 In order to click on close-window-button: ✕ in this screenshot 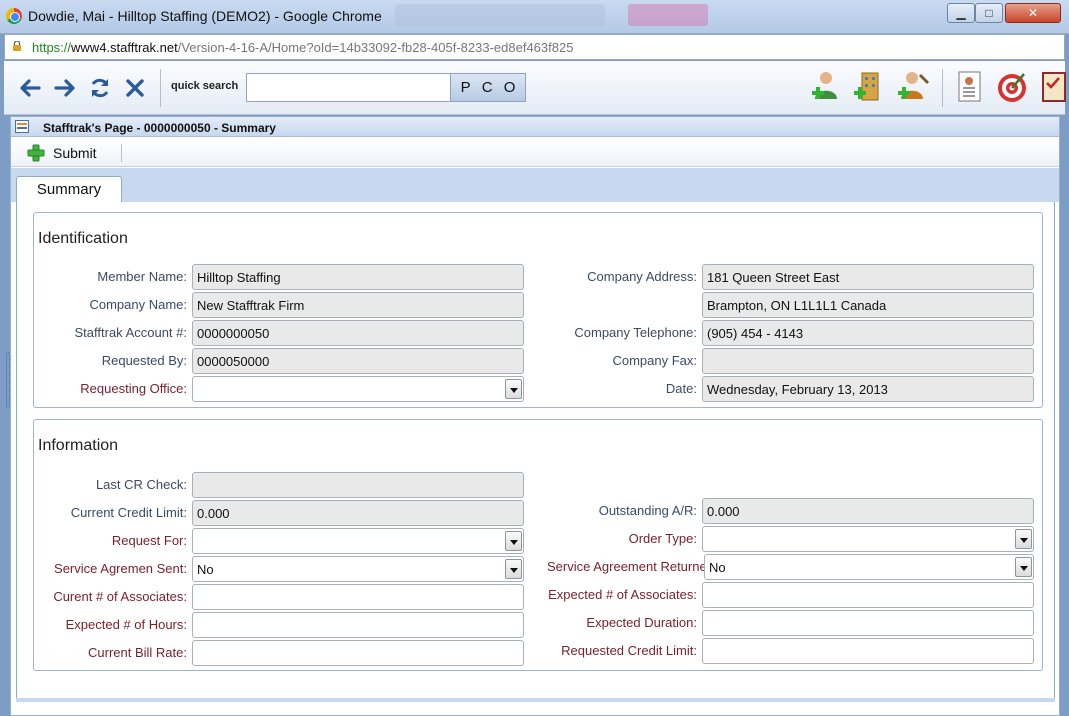, I will do `click(1033, 13)`.